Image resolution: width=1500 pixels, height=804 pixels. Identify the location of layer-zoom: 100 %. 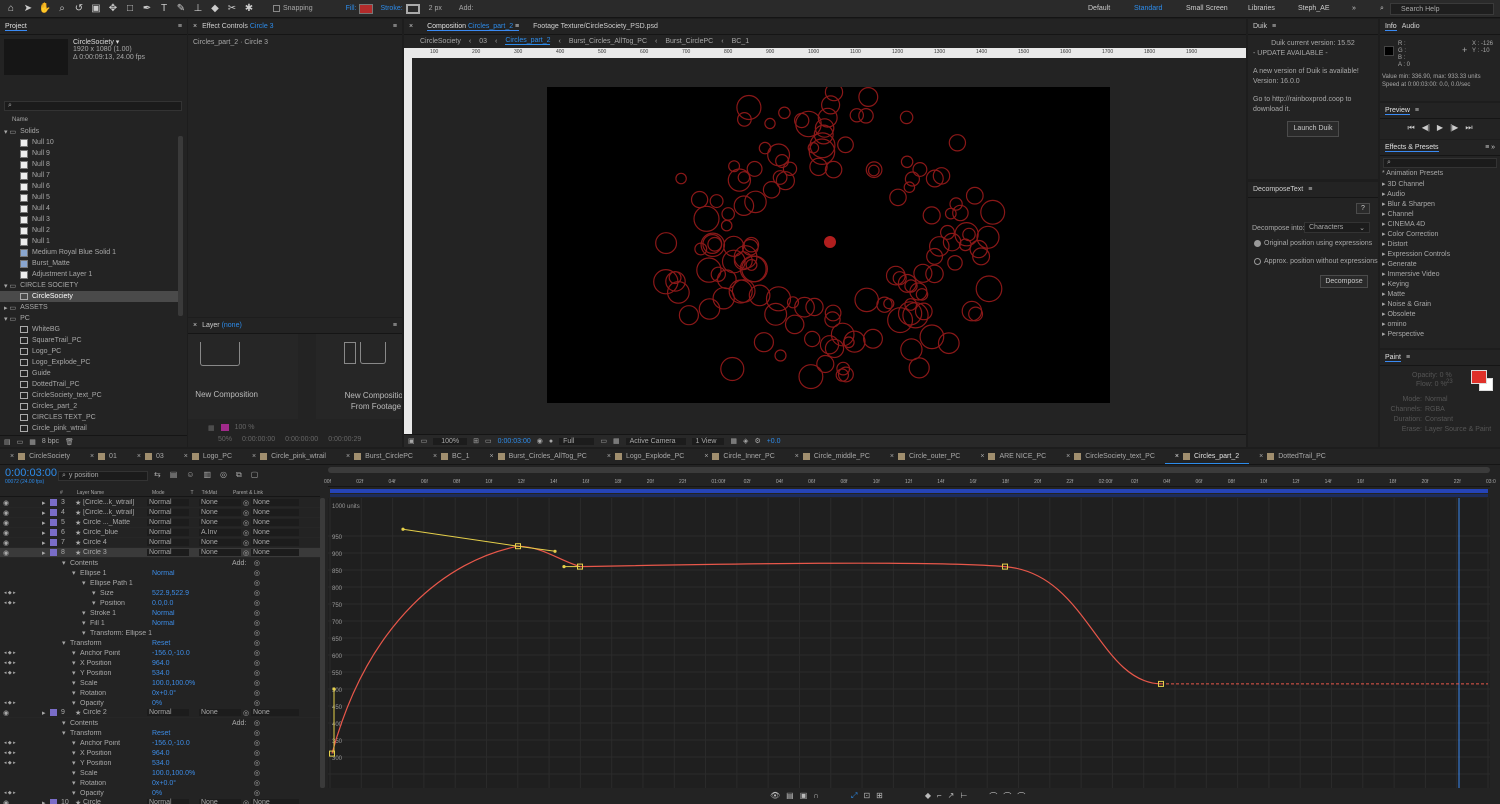
(245, 427).